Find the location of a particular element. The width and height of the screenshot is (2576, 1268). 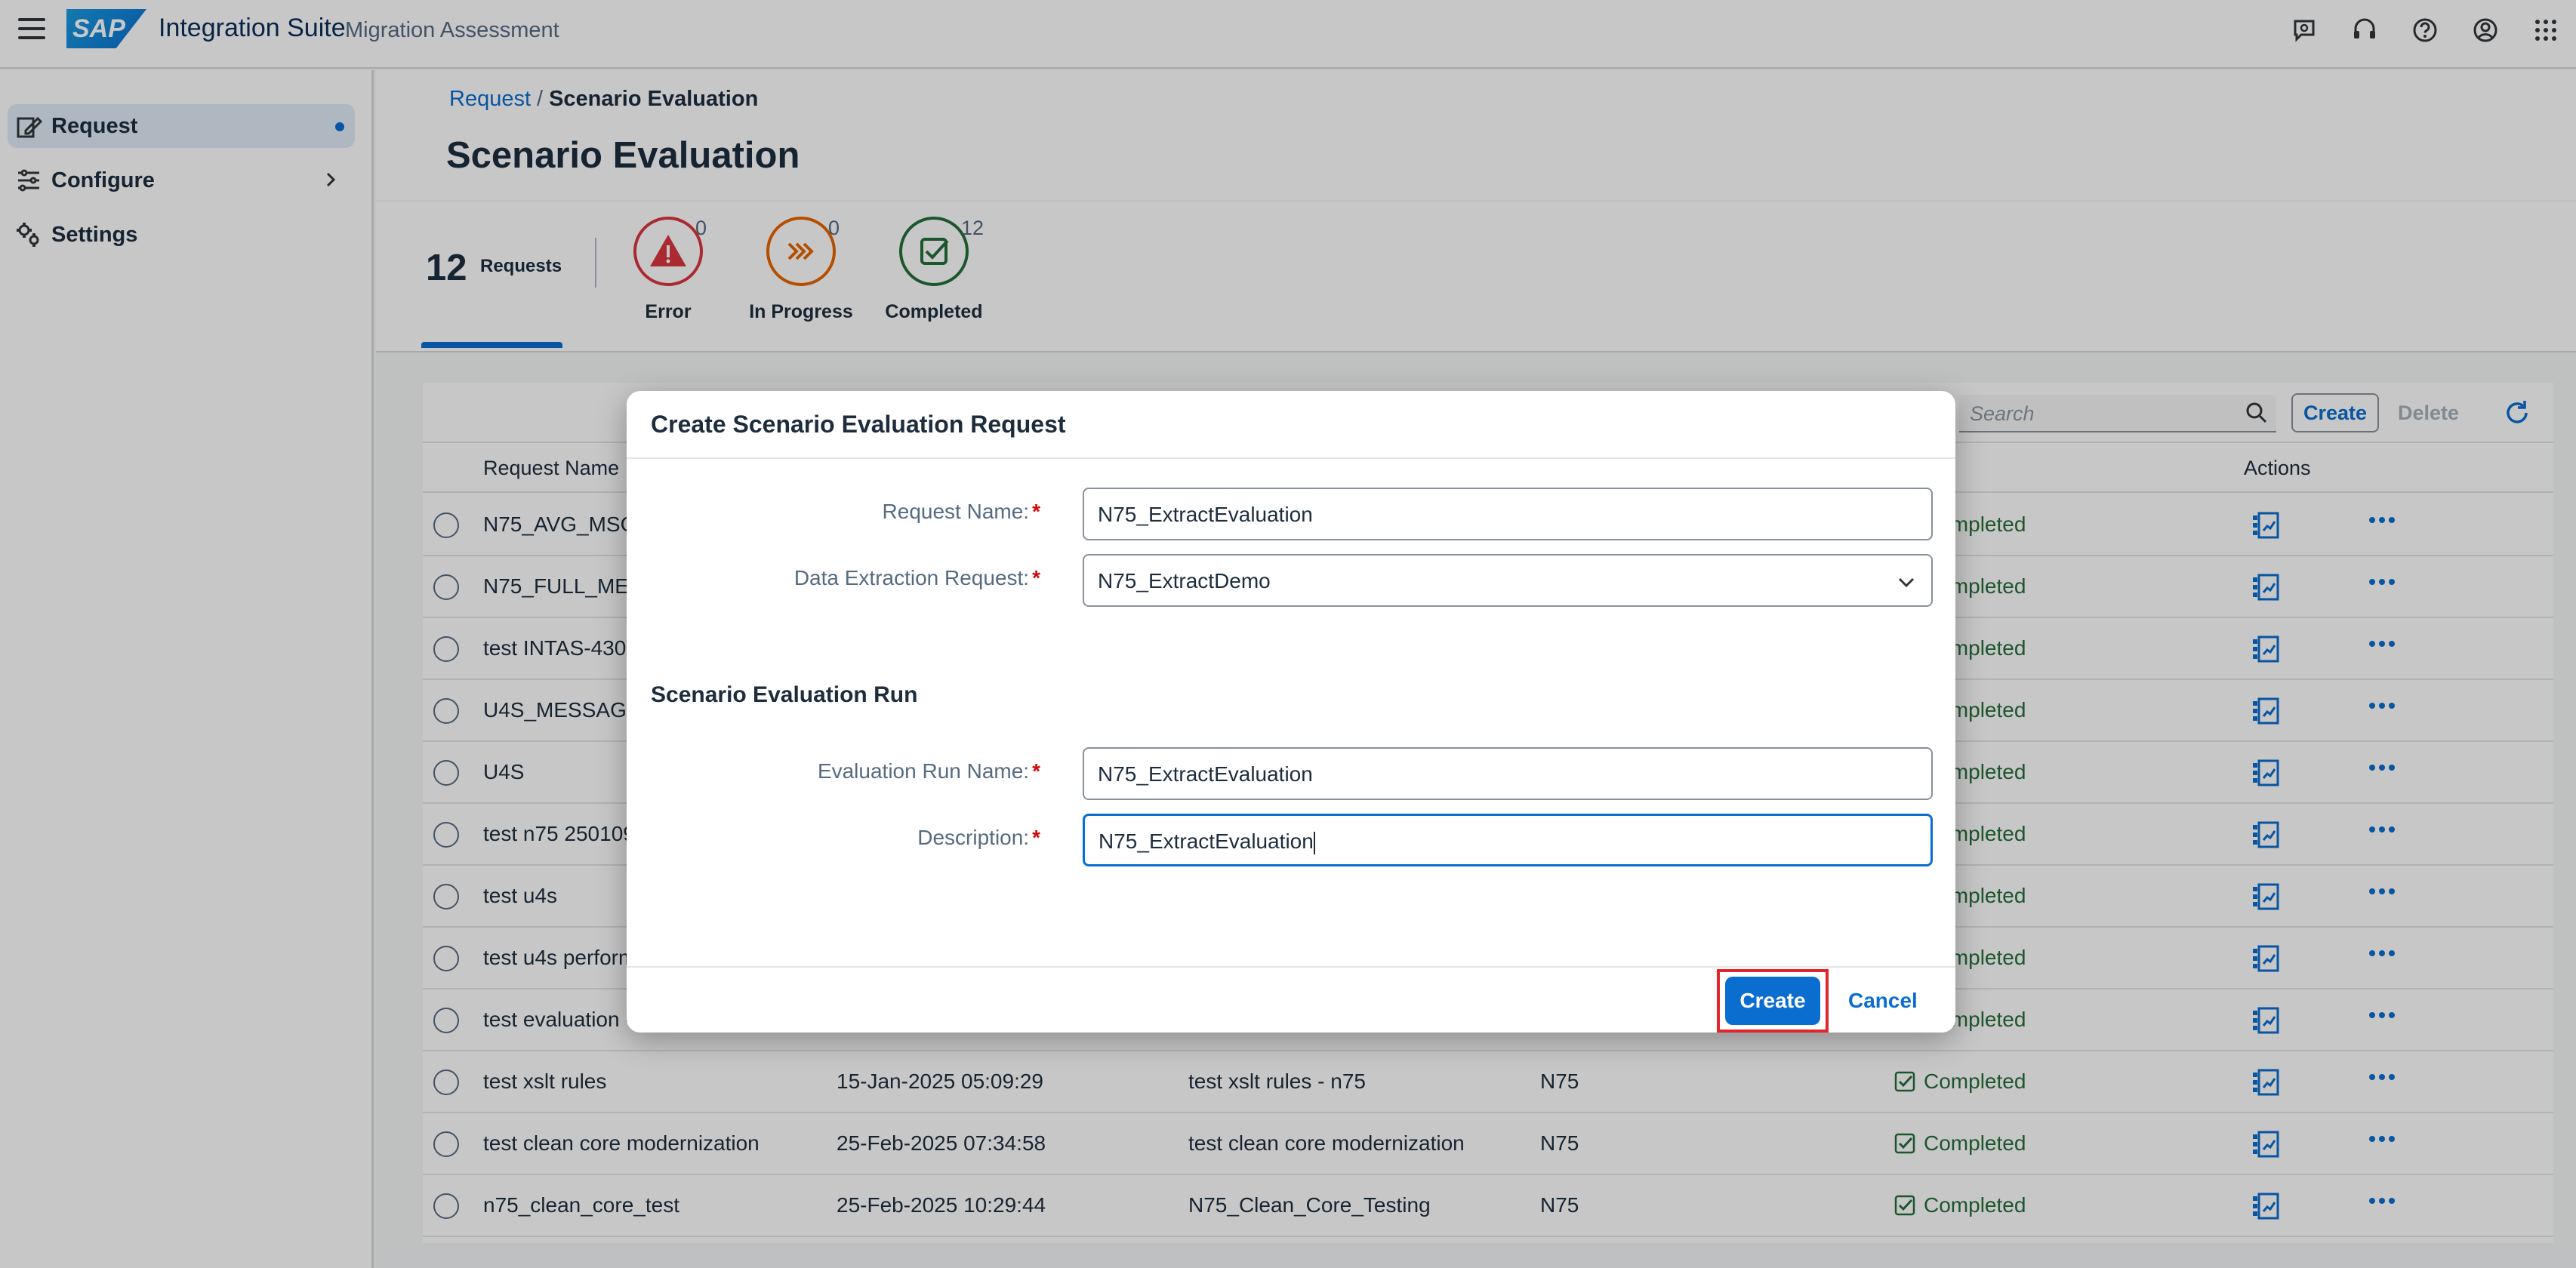

dialog-header: Create Scenario Evaluation Request is located at coordinates (1291, 425).